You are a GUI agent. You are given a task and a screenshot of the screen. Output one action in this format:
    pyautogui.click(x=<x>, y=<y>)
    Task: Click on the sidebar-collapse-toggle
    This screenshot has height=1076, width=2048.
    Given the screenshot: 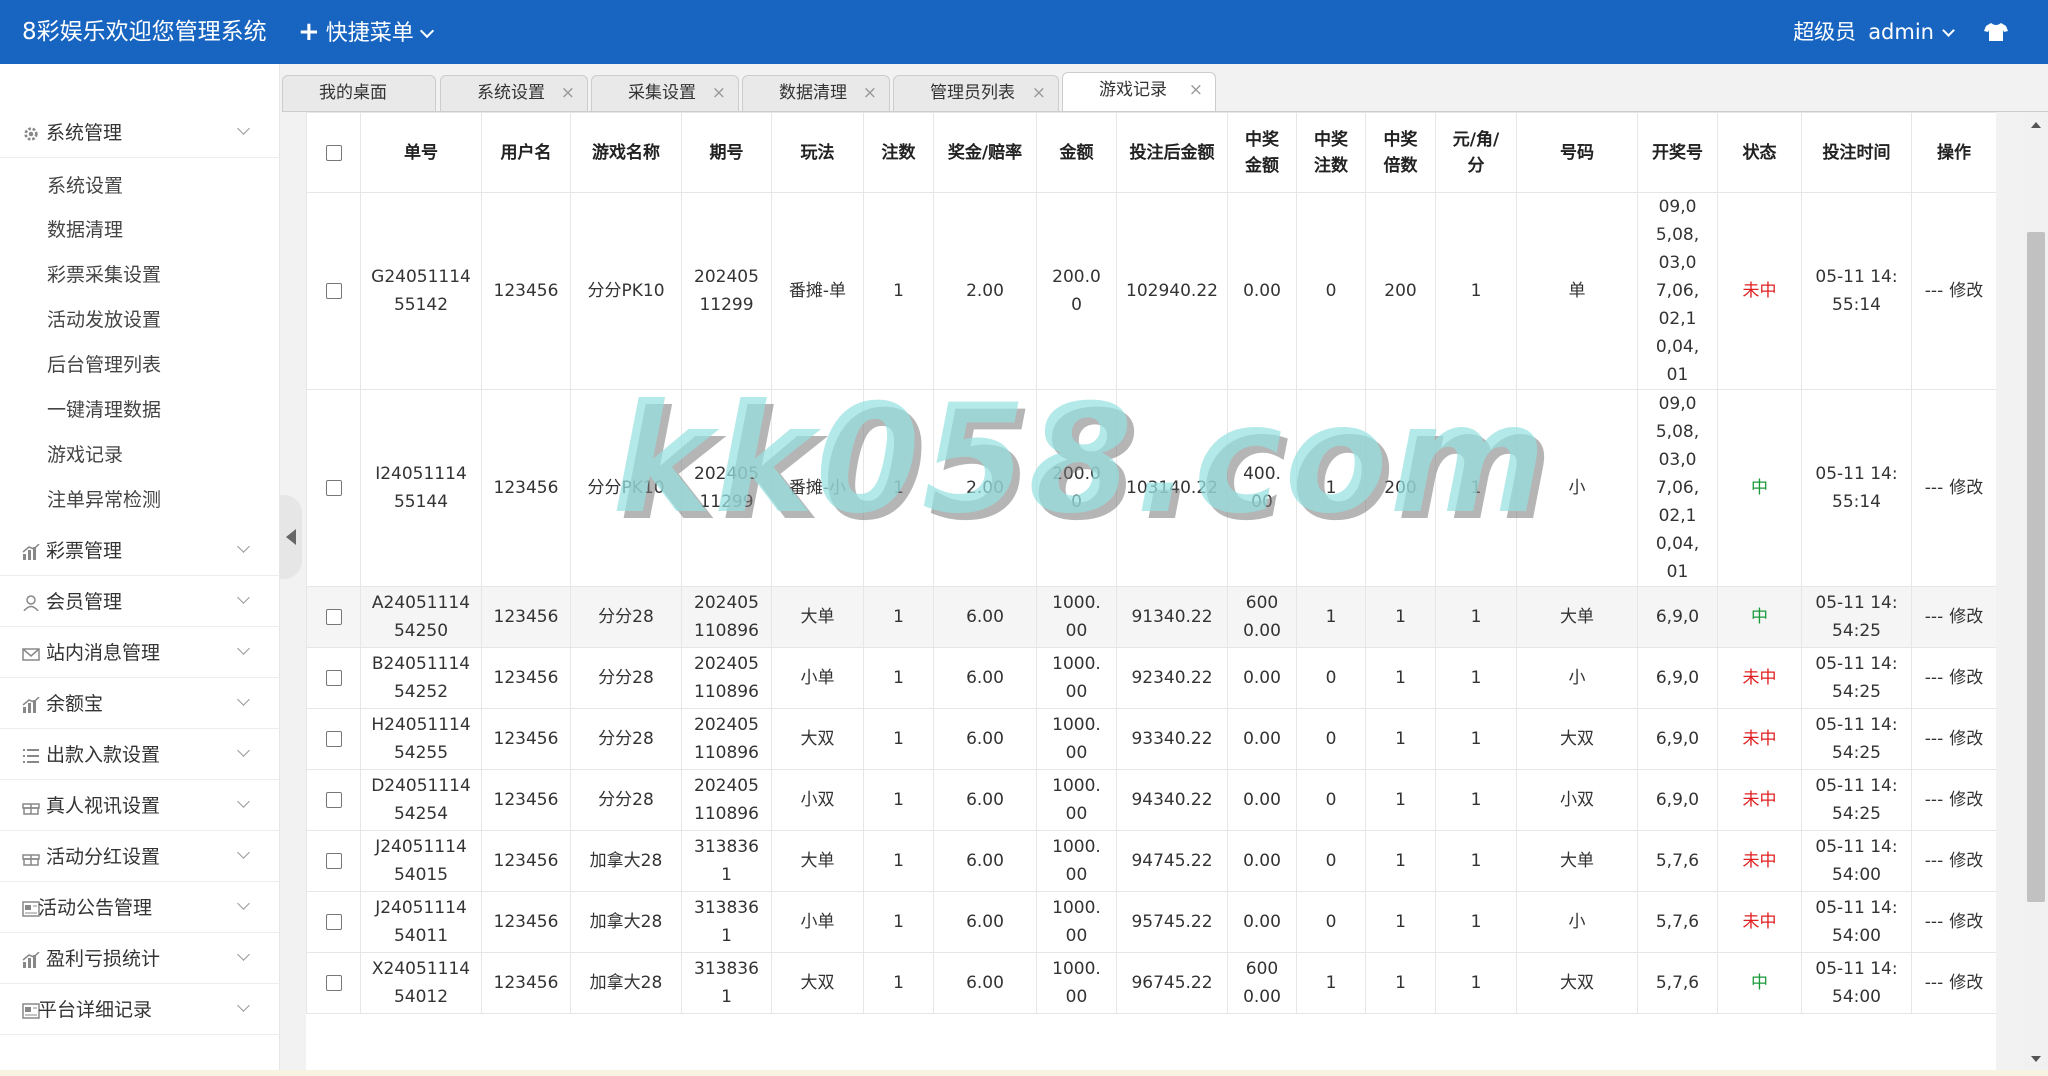 What is the action you would take?
    pyautogui.click(x=291, y=537)
    